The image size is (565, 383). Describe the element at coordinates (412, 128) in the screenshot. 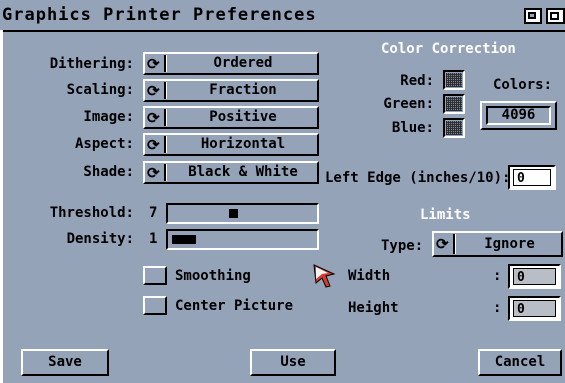

I see `blue-label: Blue:` at that location.